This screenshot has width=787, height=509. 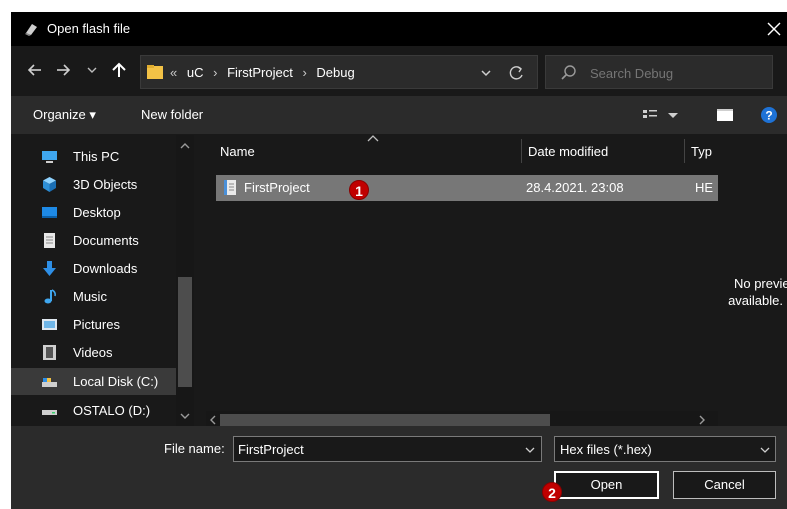 What do you see at coordinates (49, 157) in the screenshot?
I see `computer-icon` at bounding box center [49, 157].